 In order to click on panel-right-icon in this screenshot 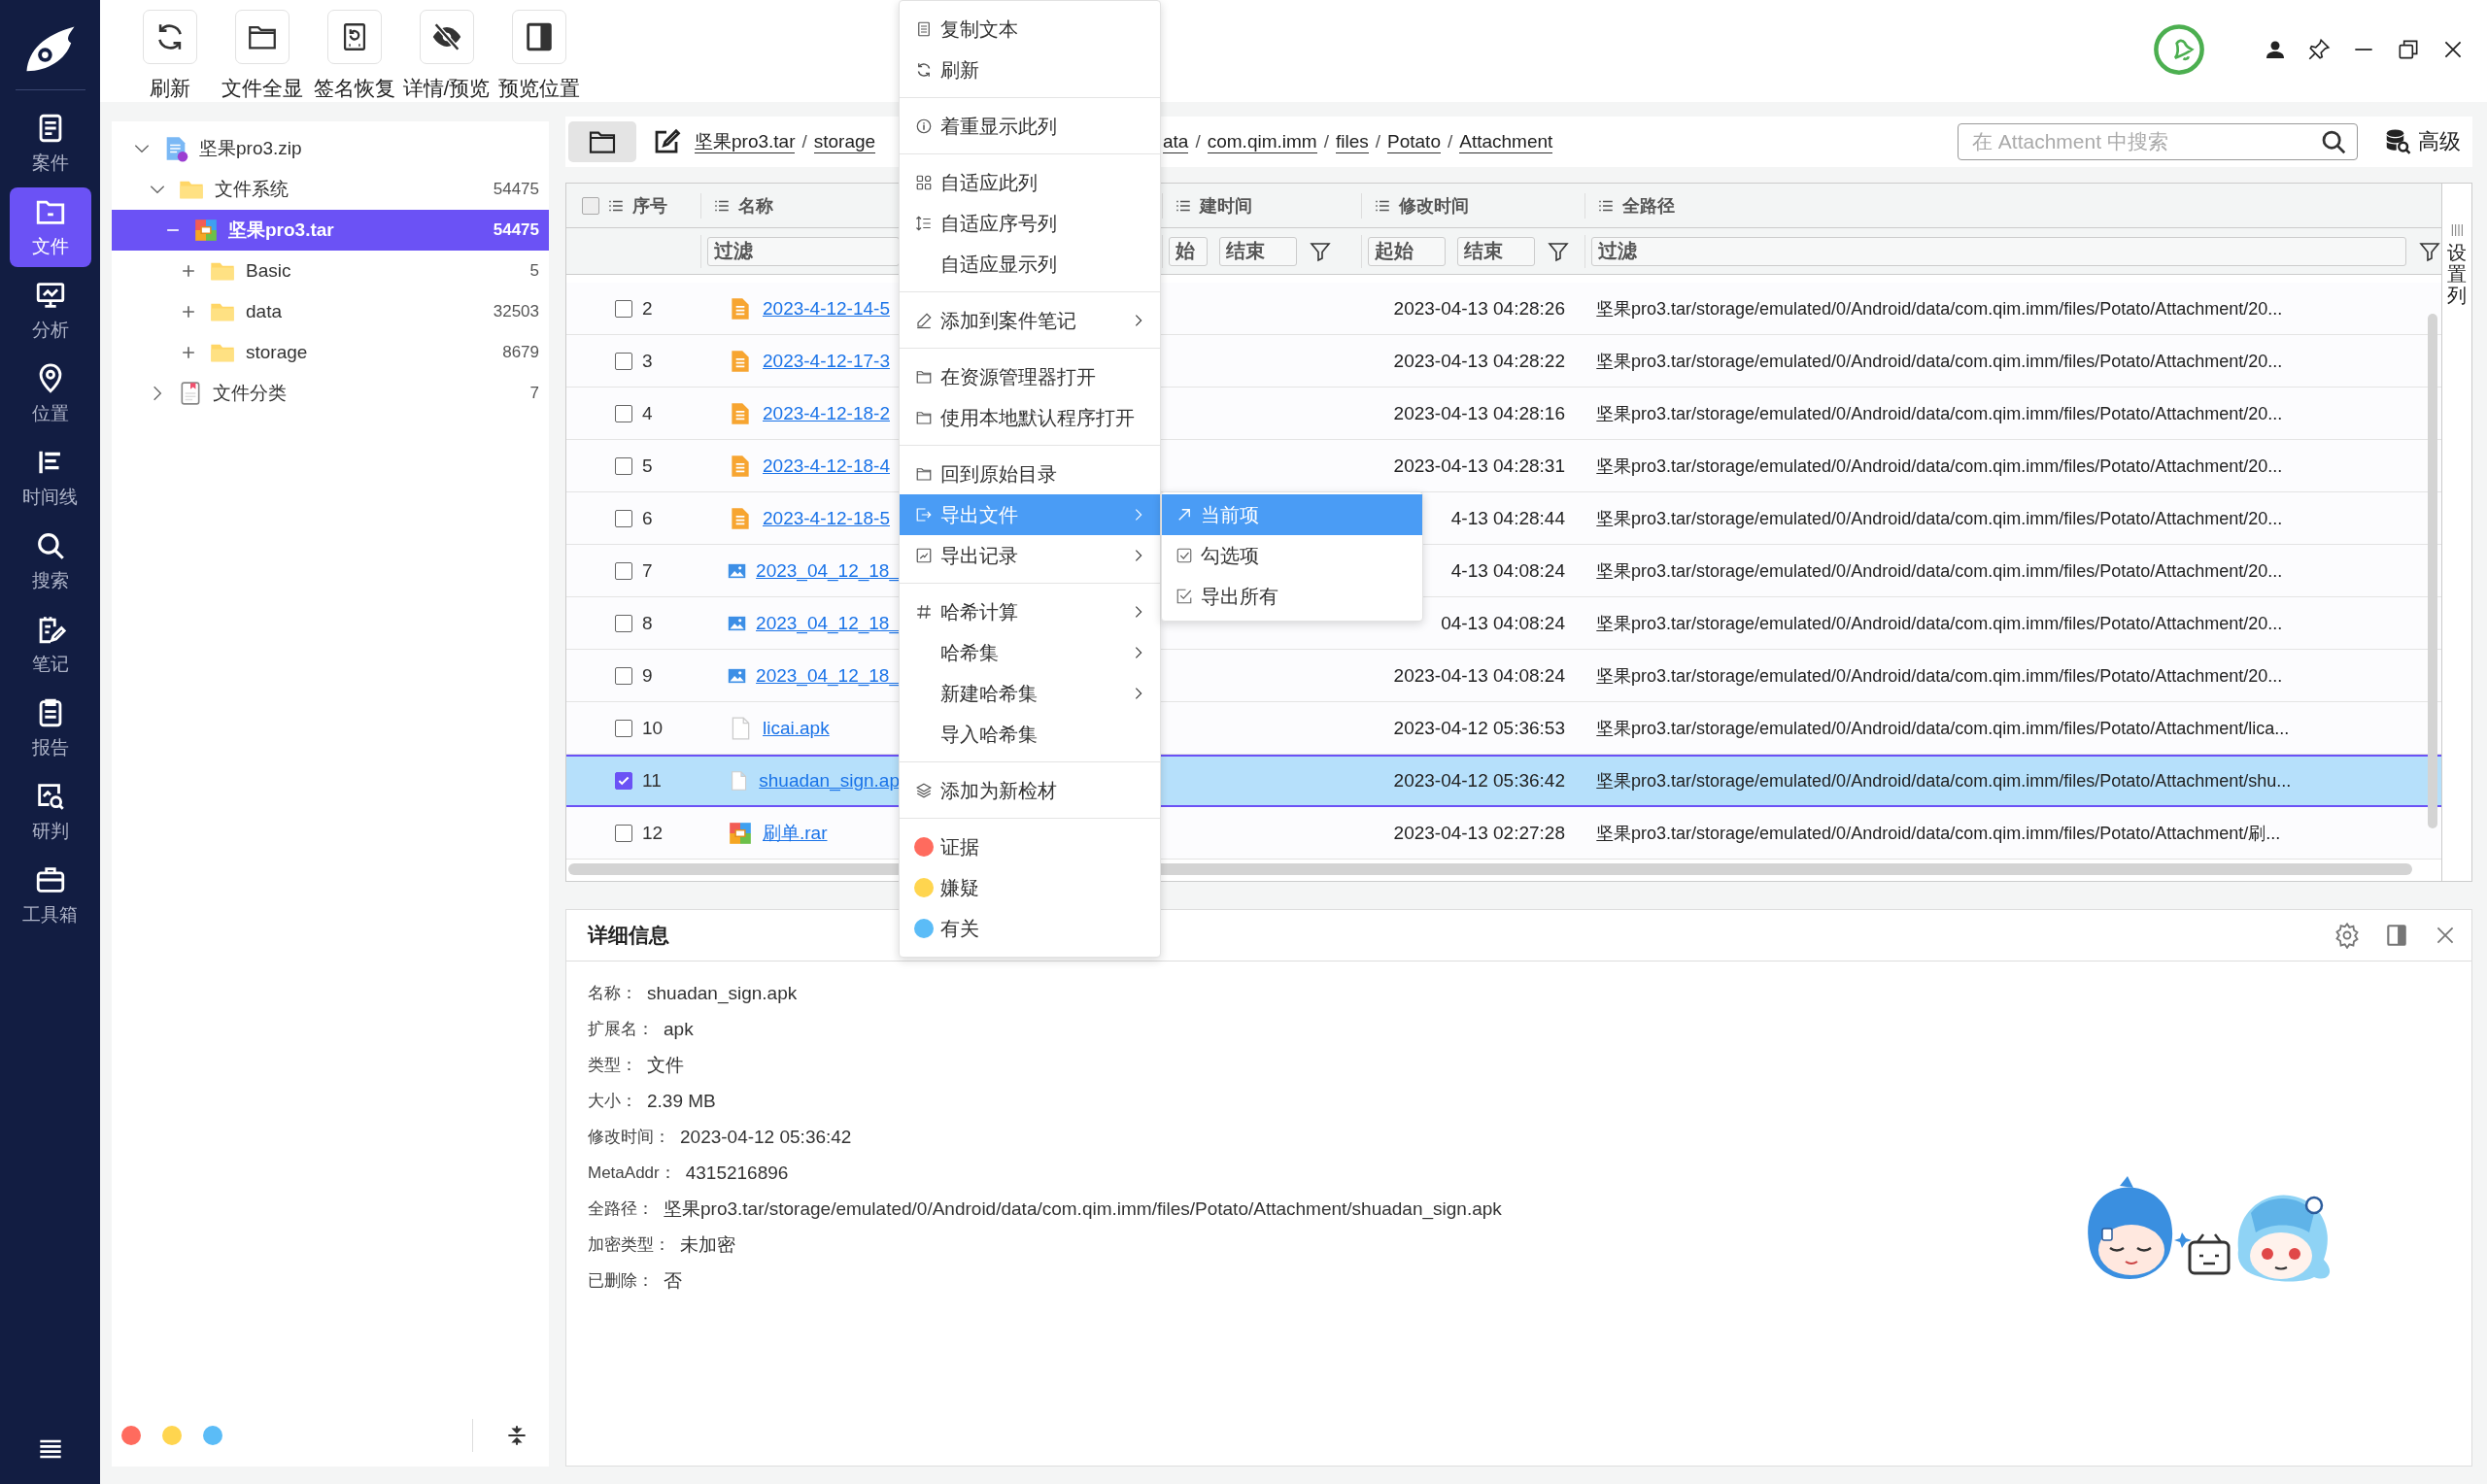, I will do `click(2396, 935)`.